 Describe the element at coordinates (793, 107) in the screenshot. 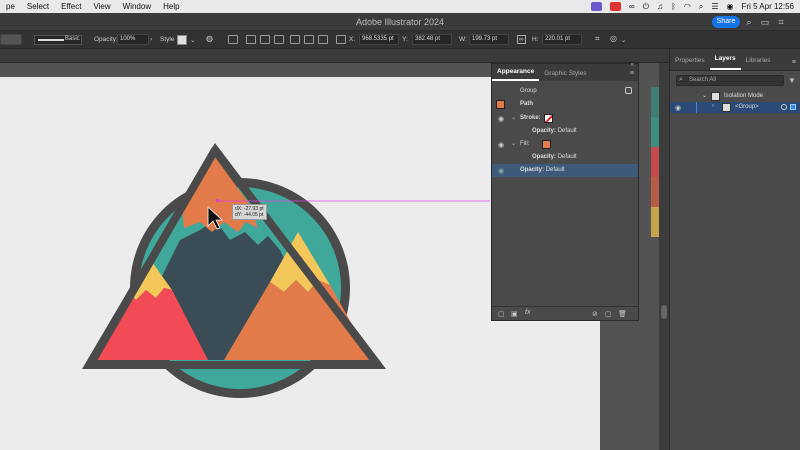

I see `selection-indicator` at that location.